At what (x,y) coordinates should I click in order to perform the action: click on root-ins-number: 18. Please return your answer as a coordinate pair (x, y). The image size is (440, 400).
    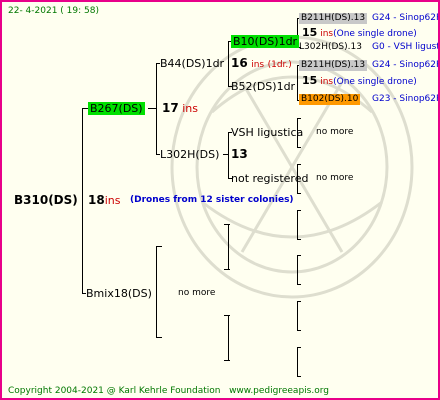
    Looking at the image, I should click on (96, 200).